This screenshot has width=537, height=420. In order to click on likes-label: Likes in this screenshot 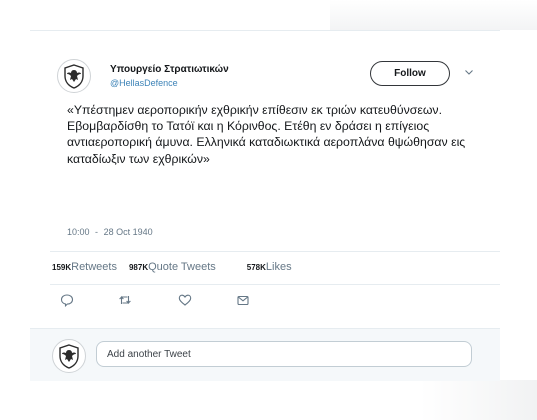, I will do `click(278, 267)`.